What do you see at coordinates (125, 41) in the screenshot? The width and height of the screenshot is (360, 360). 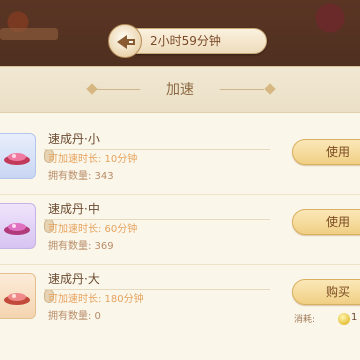 I see `speedup-arrow-icon` at bounding box center [125, 41].